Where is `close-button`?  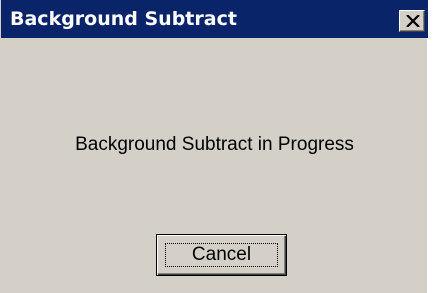 close-button is located at coordinates (412, 21).